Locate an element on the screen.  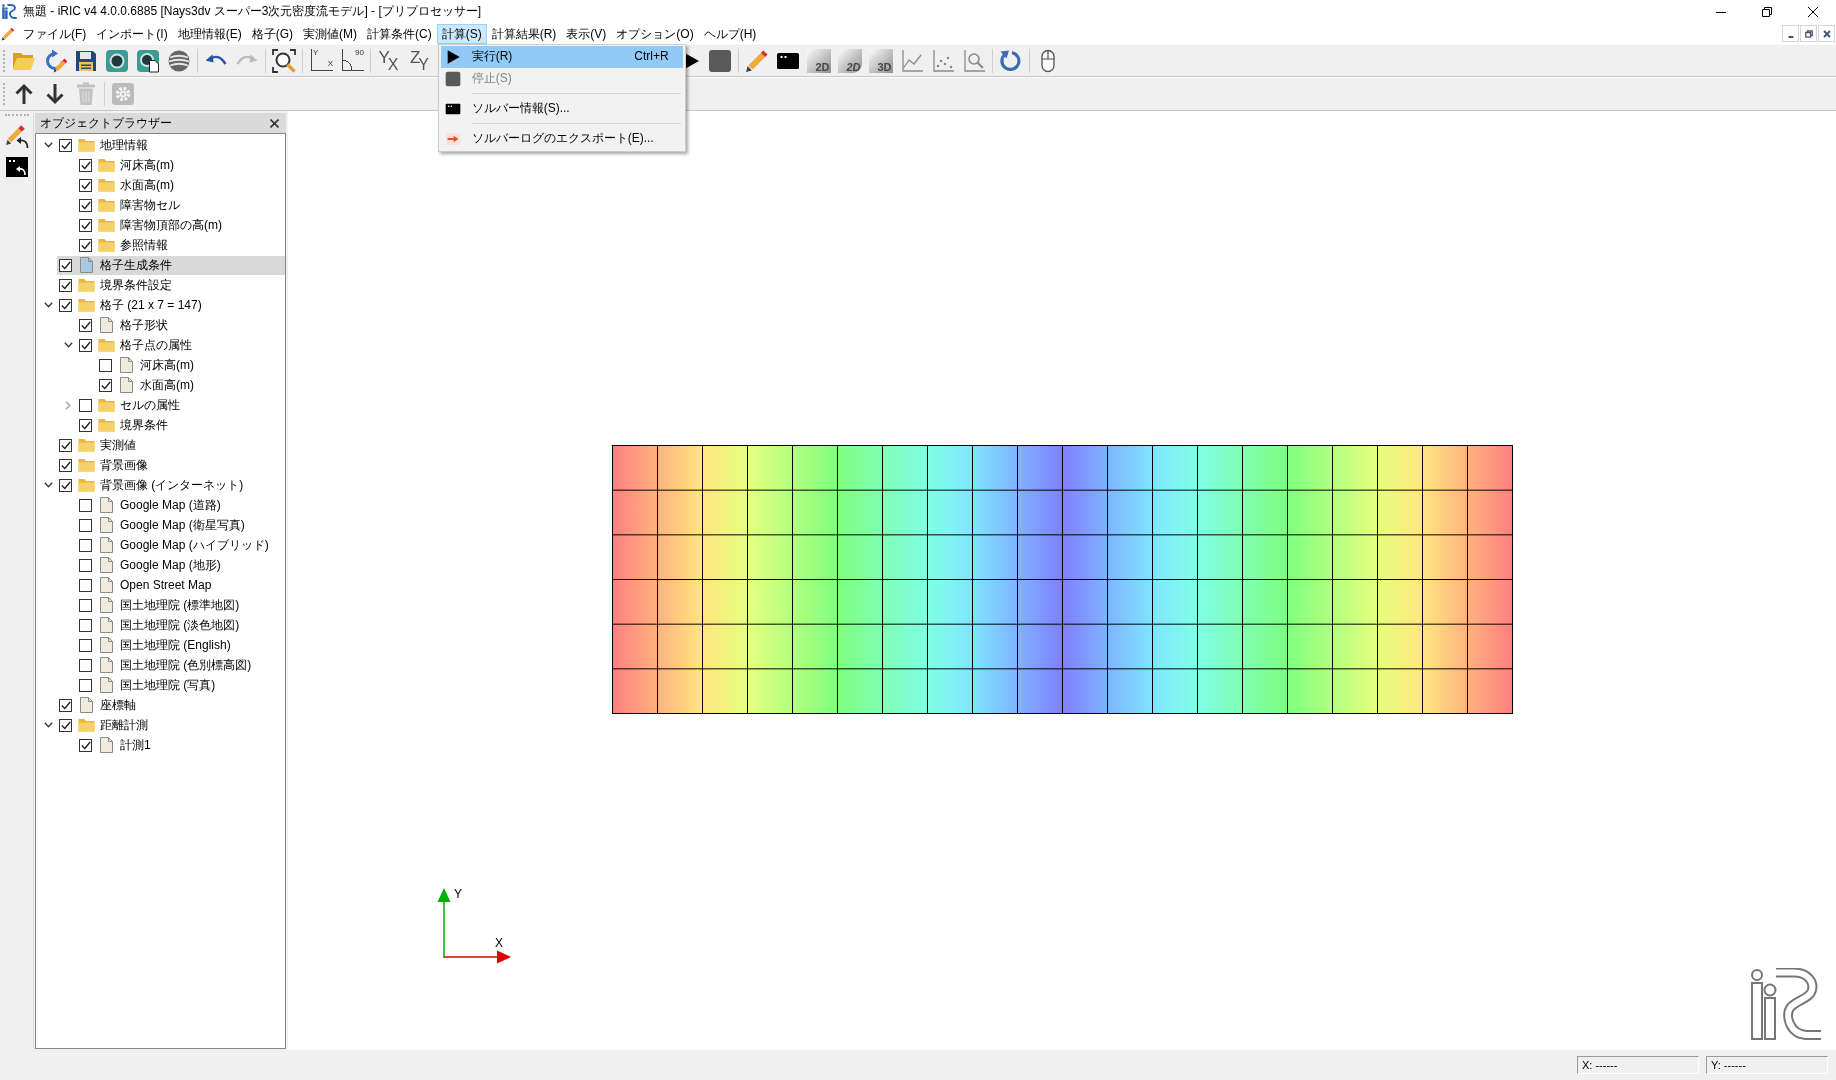
tree-item: 格子 (21 x 7 = 147) is located at coordinates (171, 305).